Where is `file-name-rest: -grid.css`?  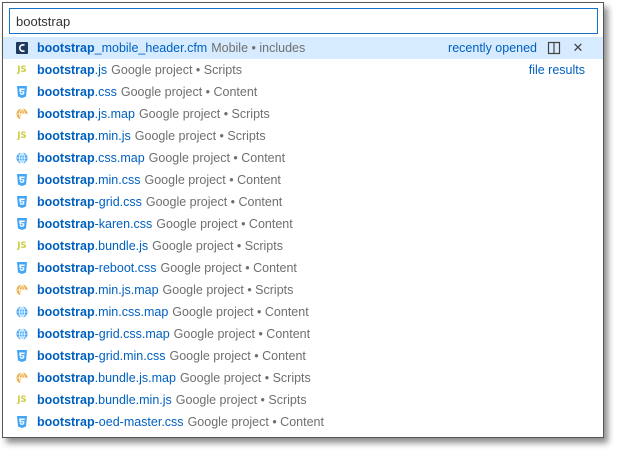 file-name-rest: -grid.css is located at coordinates (118, 202).